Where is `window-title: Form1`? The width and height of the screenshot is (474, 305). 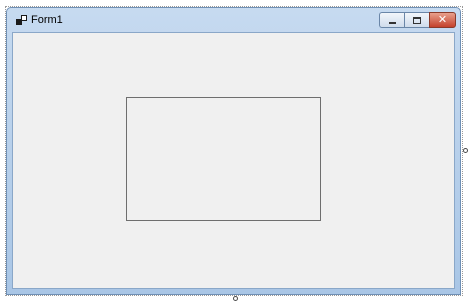
window-title: Form1 is located at coordinates (47, 20).